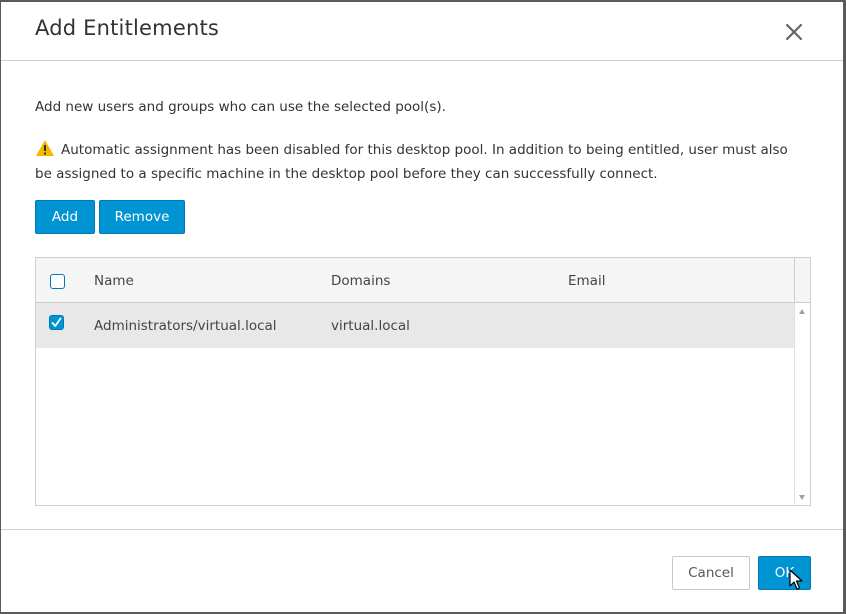  Describe the element at coordinates (802, 280) in the screenshot. I see `grid-header-spacer` at that location.